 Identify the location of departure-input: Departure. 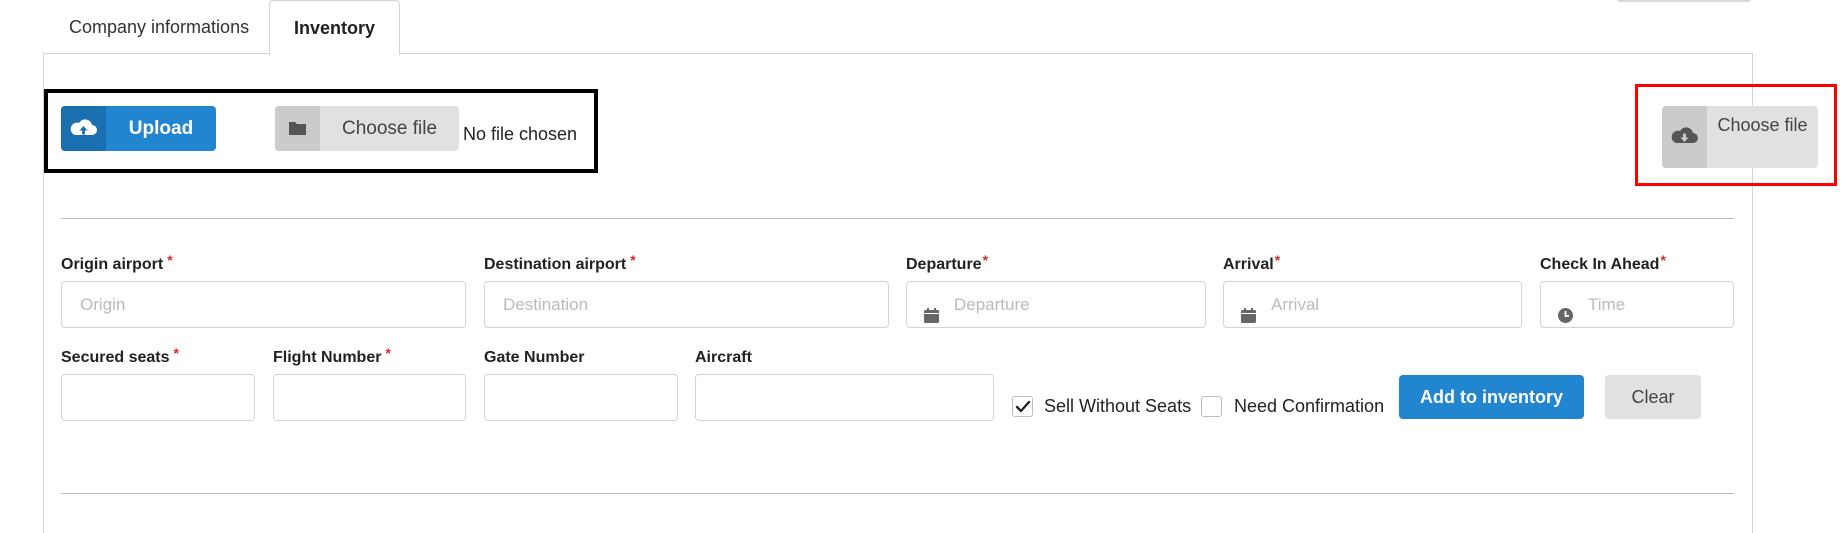
(1056, 304).